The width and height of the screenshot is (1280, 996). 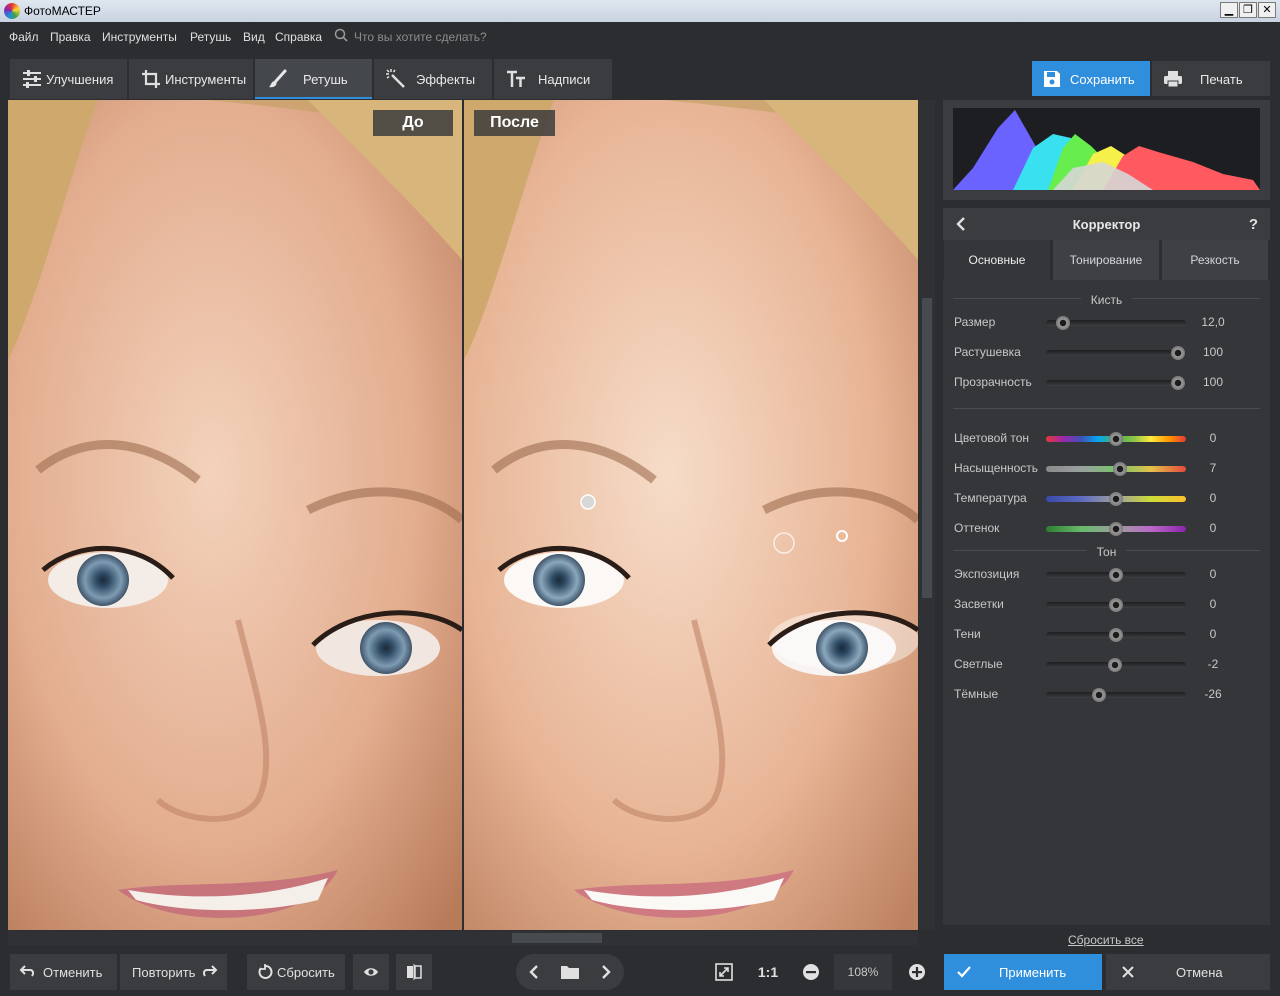 I want to click on tone-section-title: Тон, so click(x=1106, y=552).